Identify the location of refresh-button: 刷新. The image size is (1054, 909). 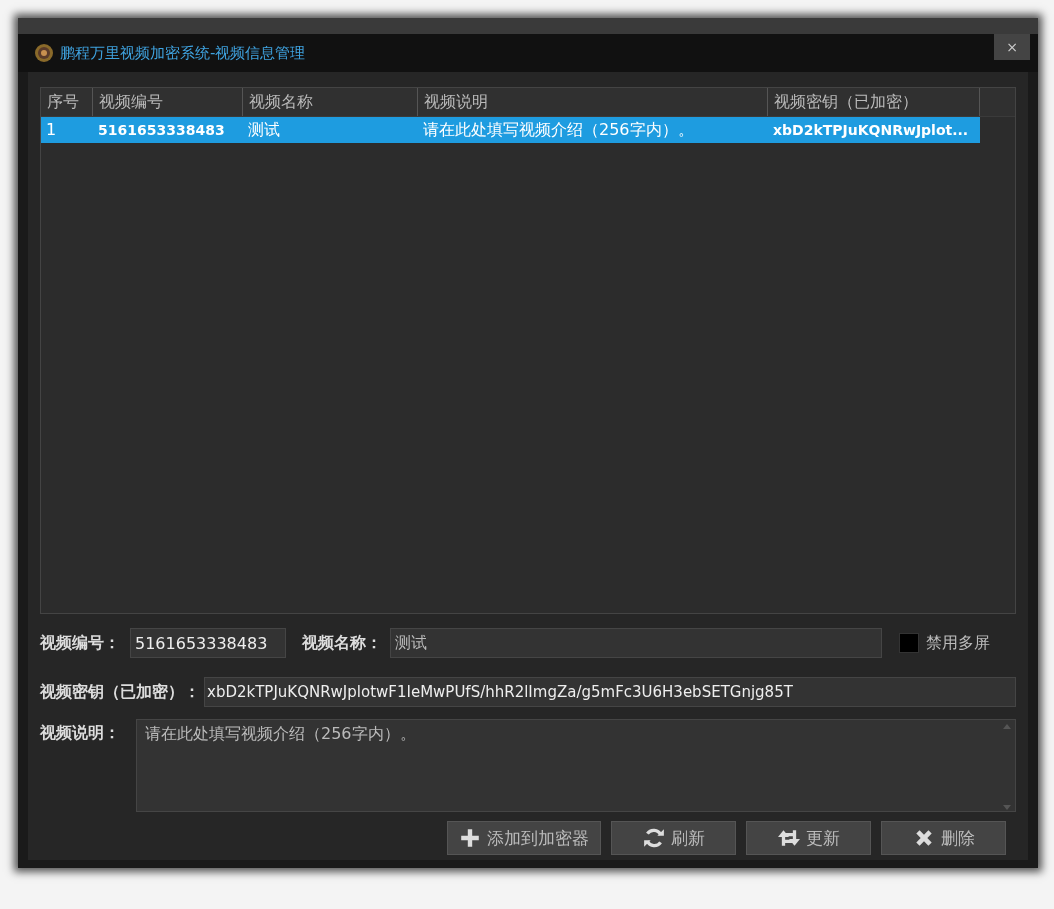
(673, 838).